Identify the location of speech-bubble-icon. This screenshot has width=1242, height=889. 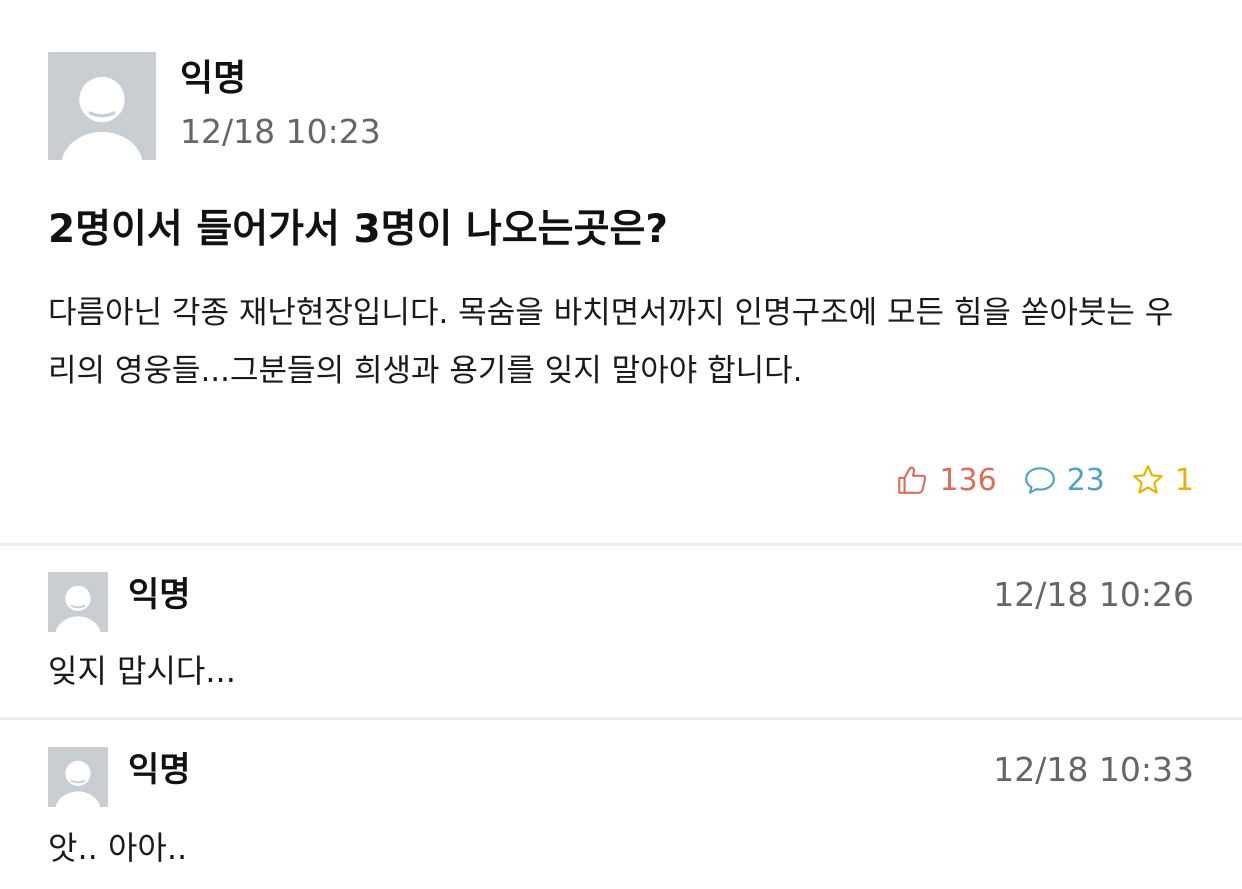
(1039, 480).